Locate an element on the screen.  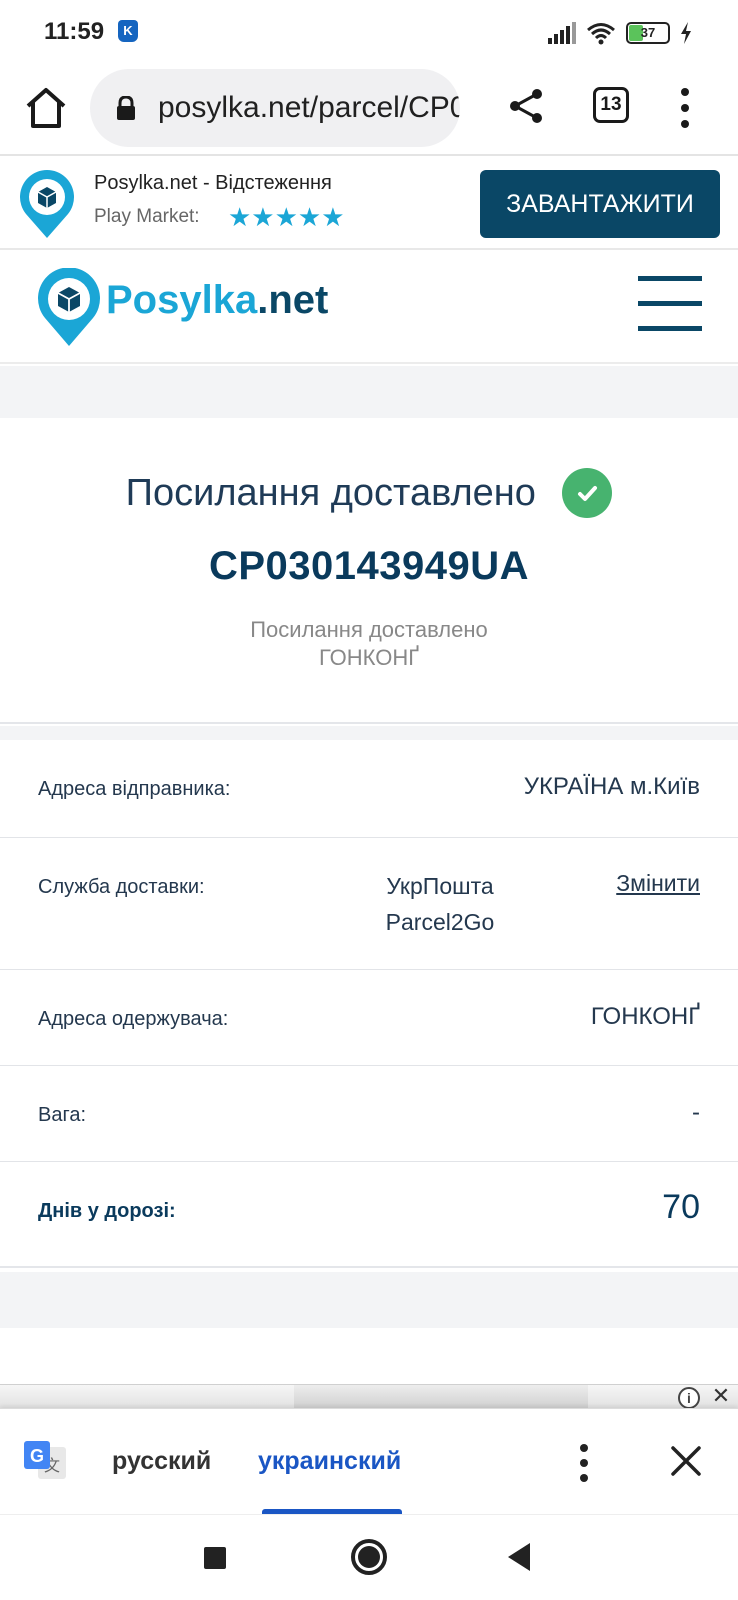
recipient-value: ГОНКОНҐ is located at coordinates (645, 1016).